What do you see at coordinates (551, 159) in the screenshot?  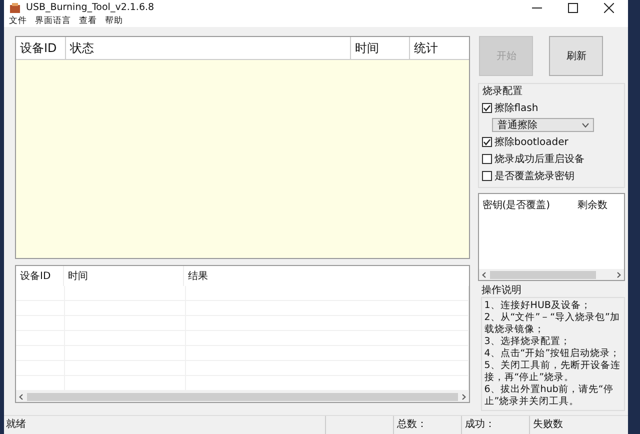 I see `checkbox-option: 烧录成功后重启设备` at bounding box center [551, 159].